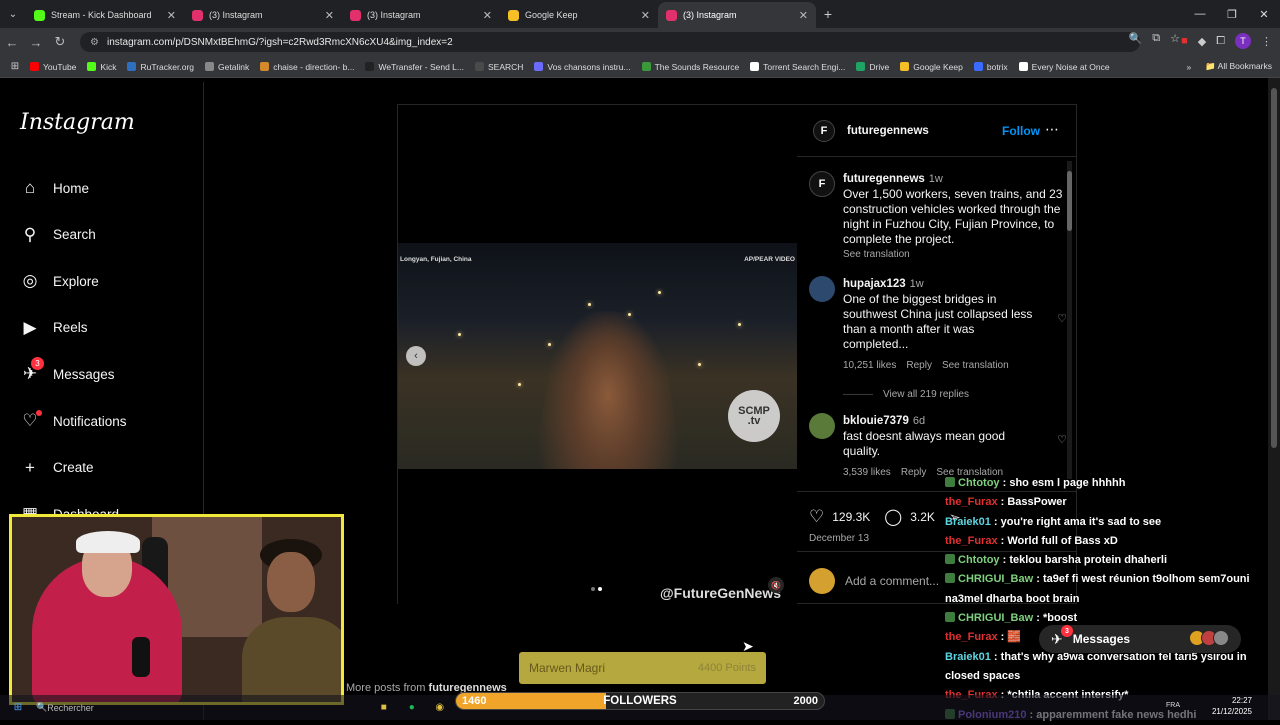  I want to click on restore-icon: ❐, so click(1232, 14).